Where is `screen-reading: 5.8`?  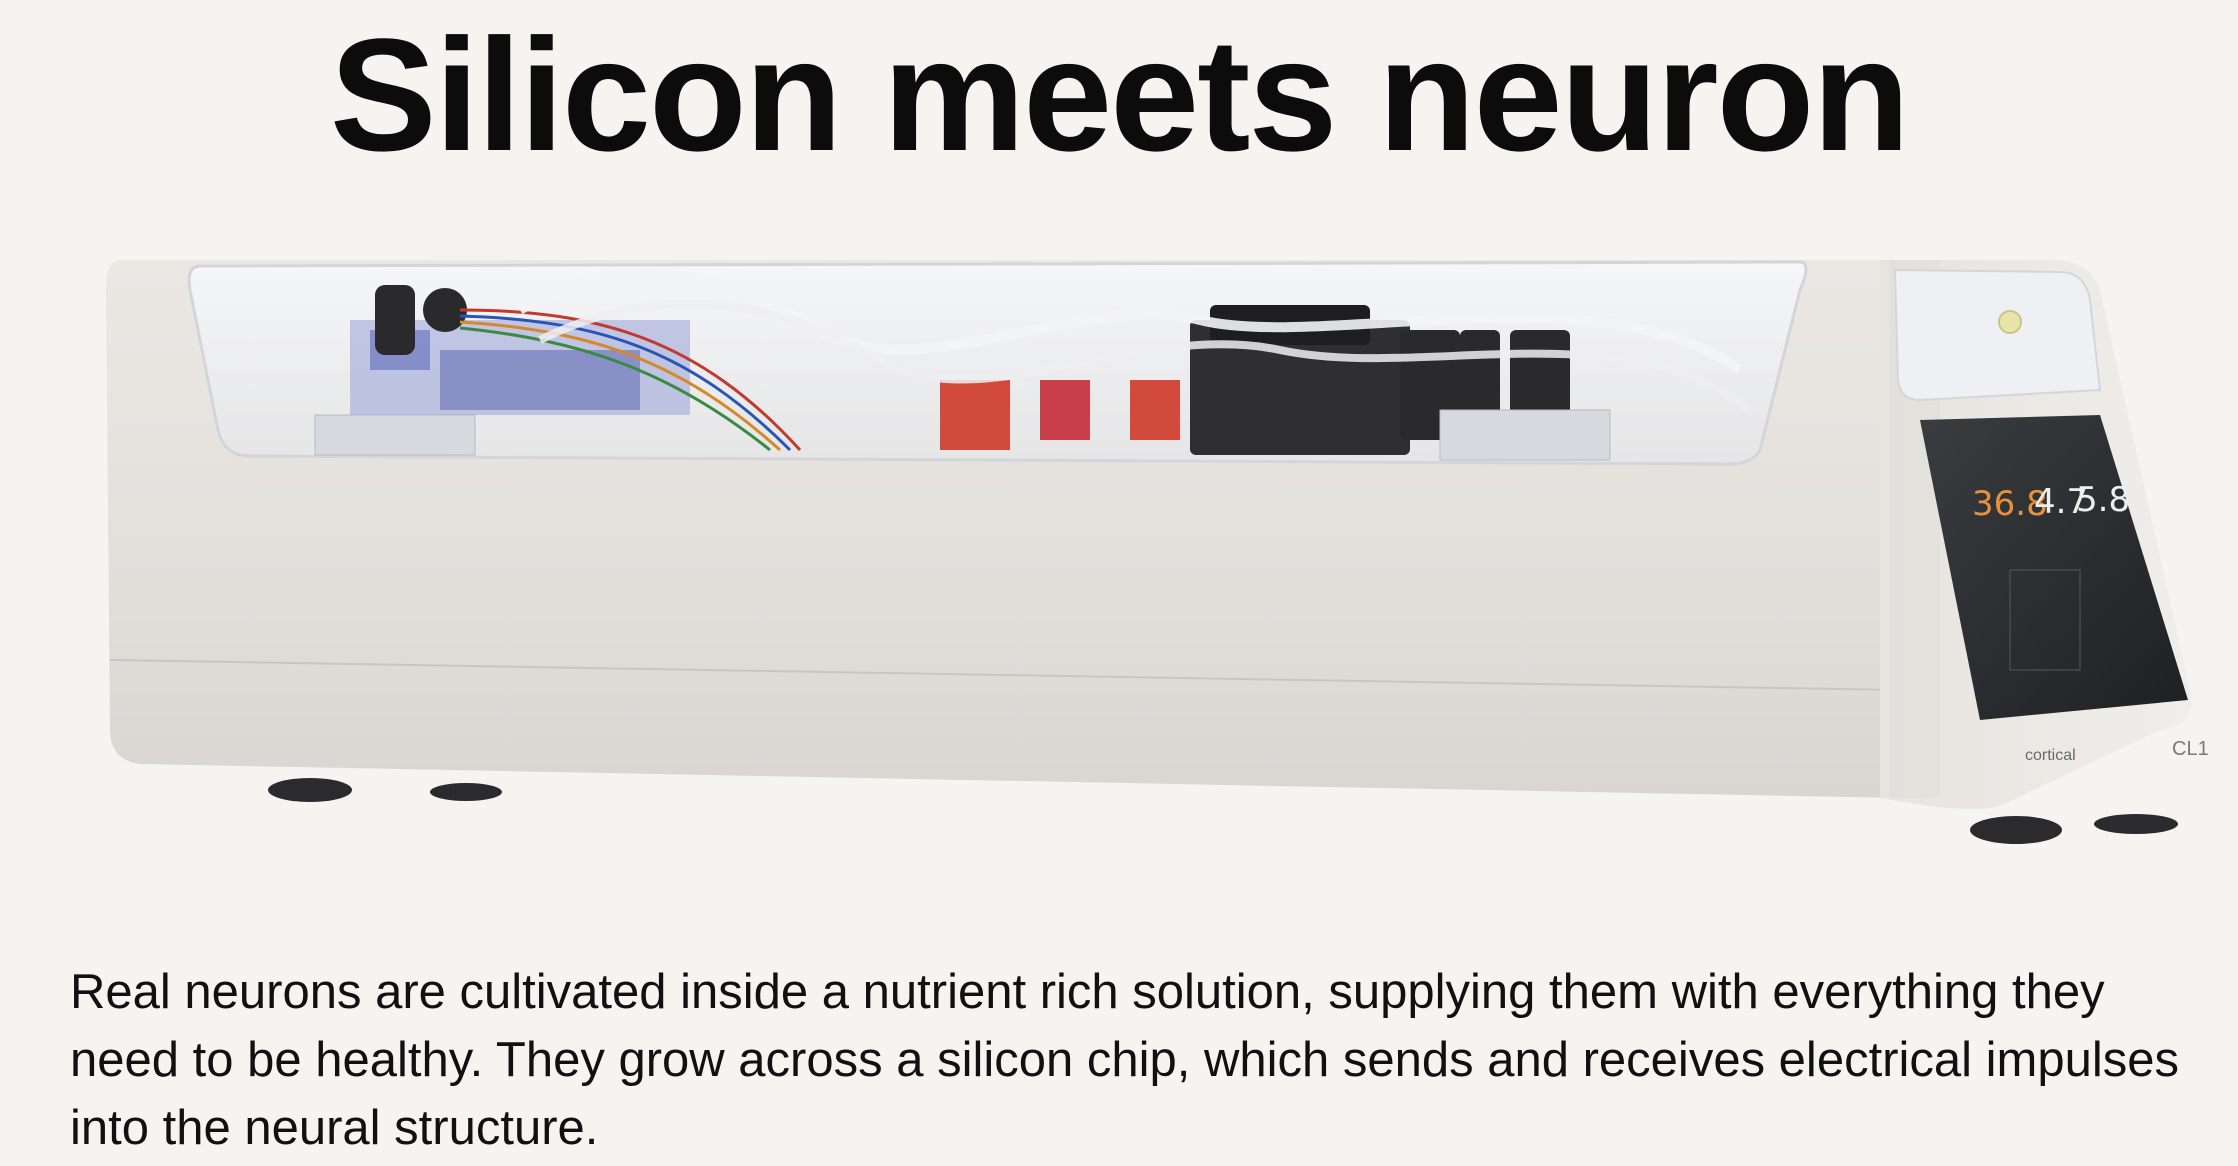 screen-reading: 5.8 is located at coordinates (2103, 500).